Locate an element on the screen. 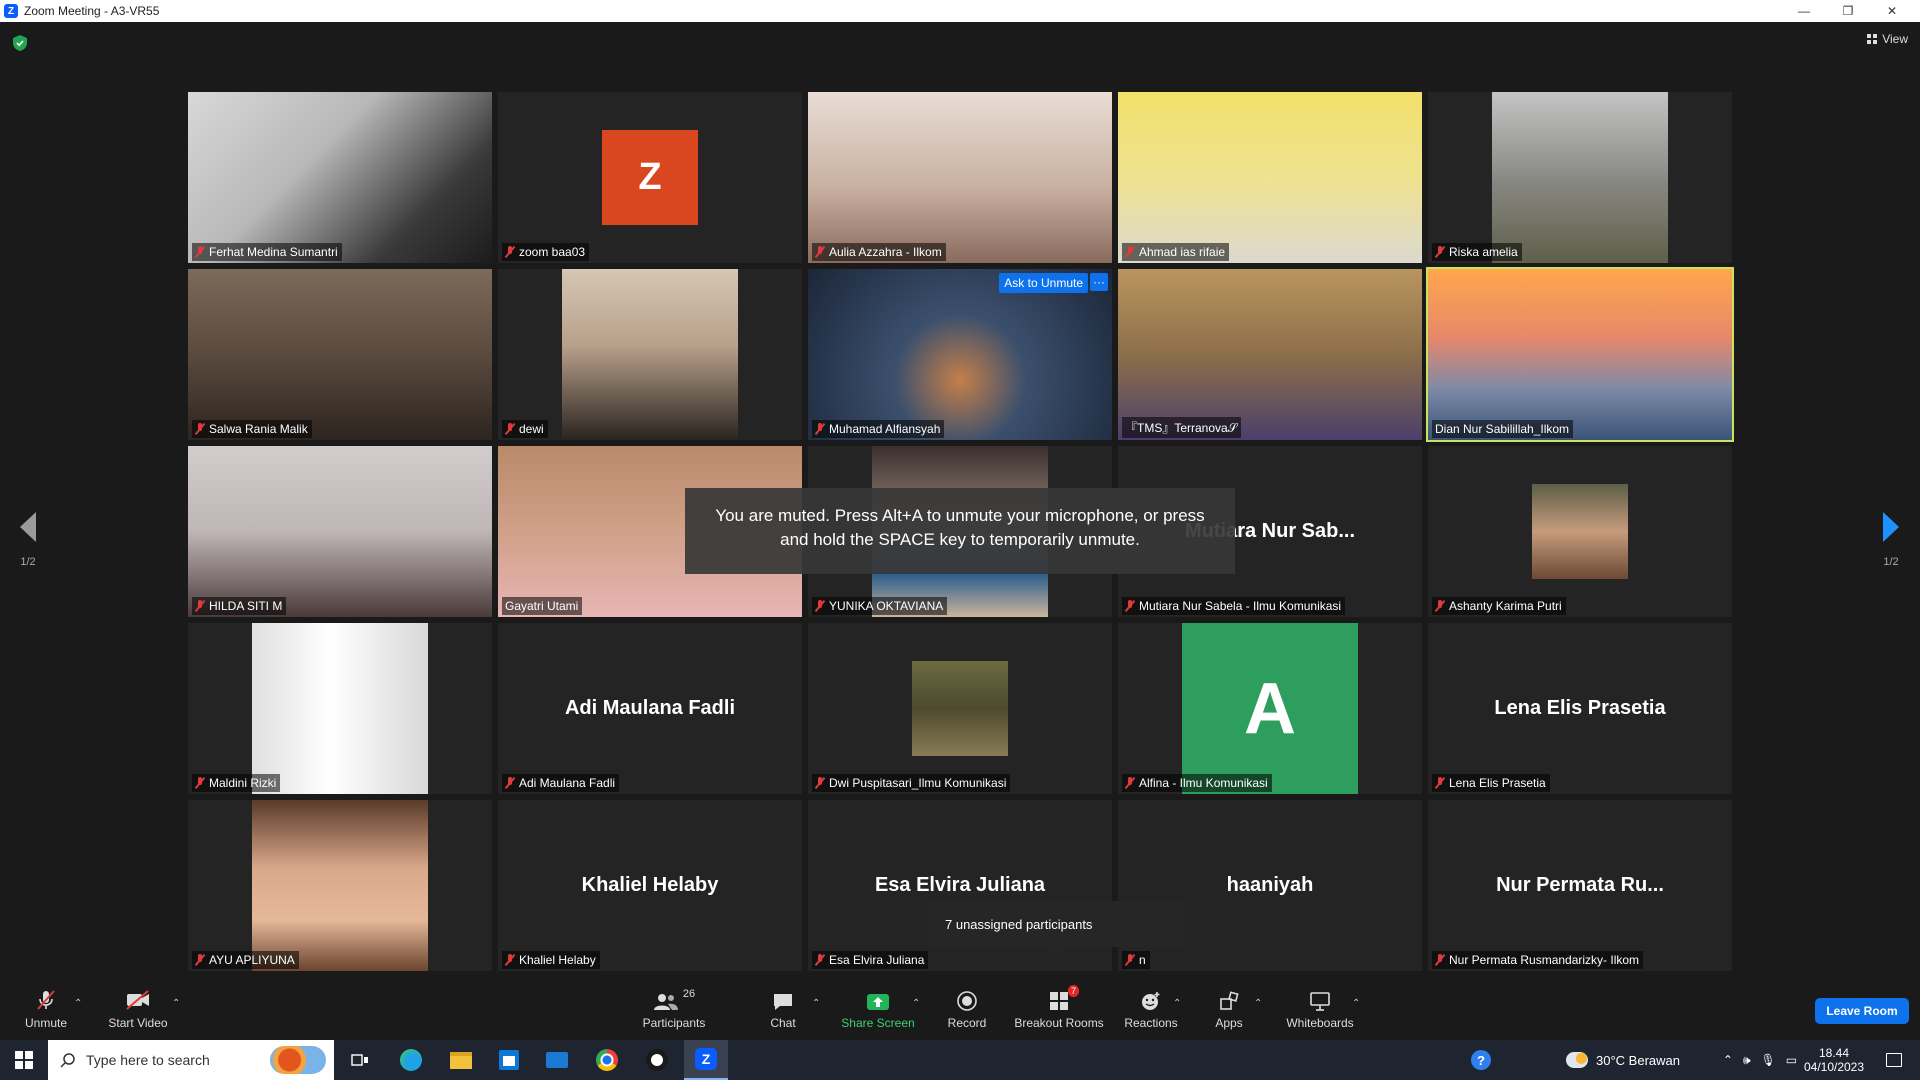 This screenshot has width=1920, height=1080. video-off-icon is located at coordinates (138, 1000).